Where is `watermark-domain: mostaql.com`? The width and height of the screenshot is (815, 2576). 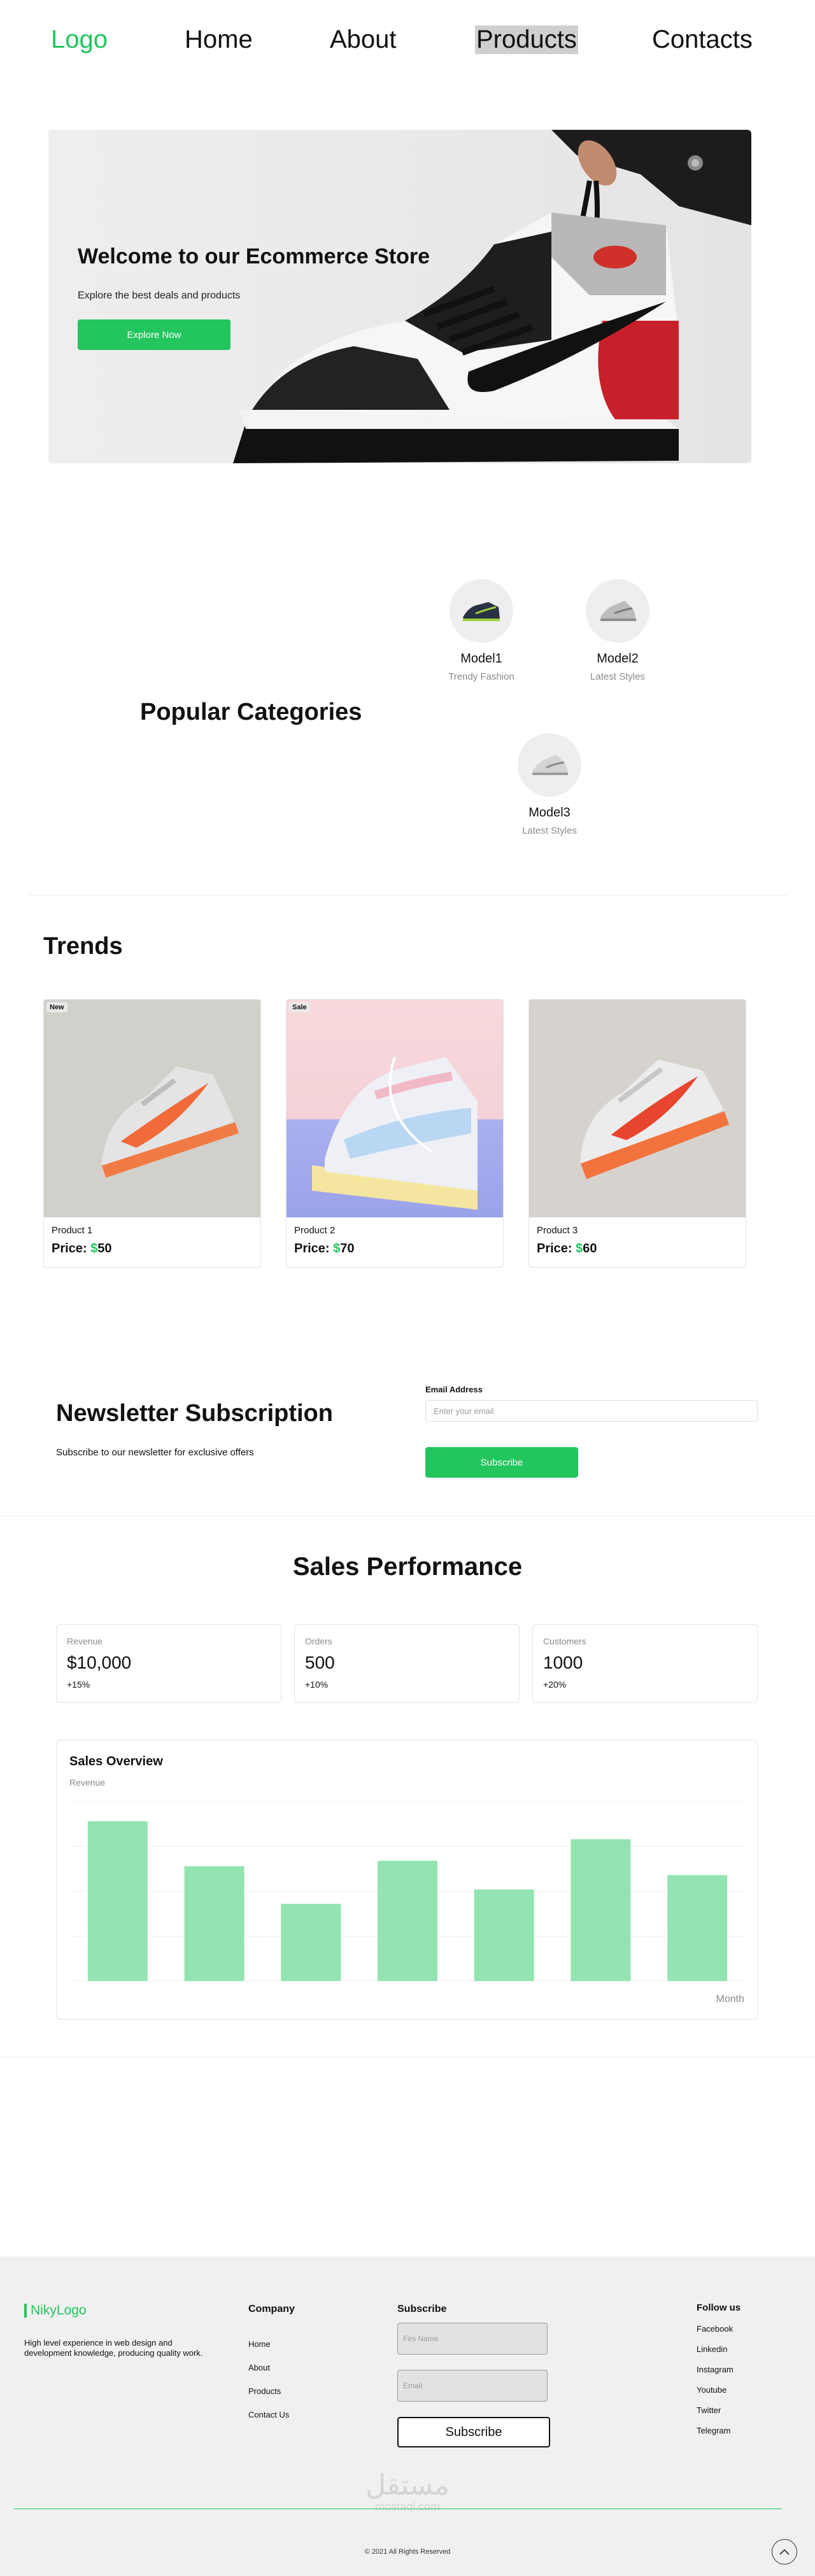
watermark-domain: mostaql.com is located at coordinates (407, 2506).